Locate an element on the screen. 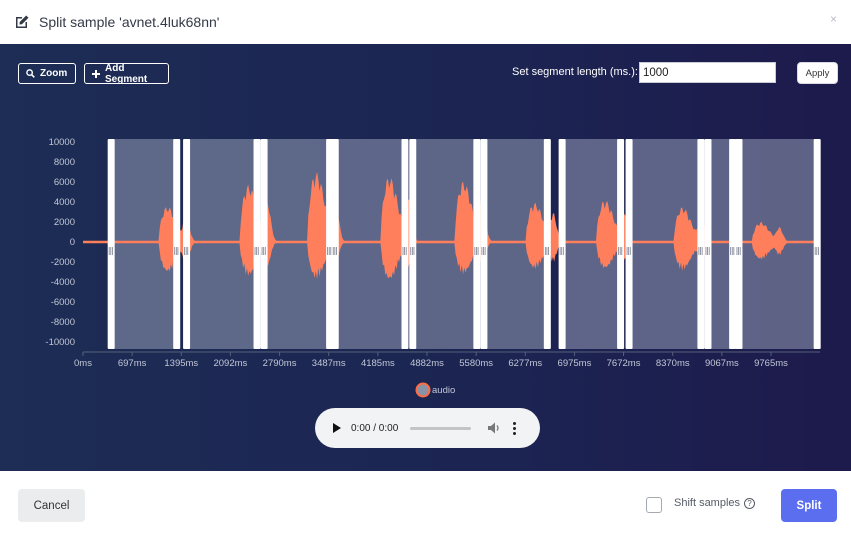 The height and width of the screenshot is (534, 851). y-tick-label: -6000 is located at coordinates (63, 302).